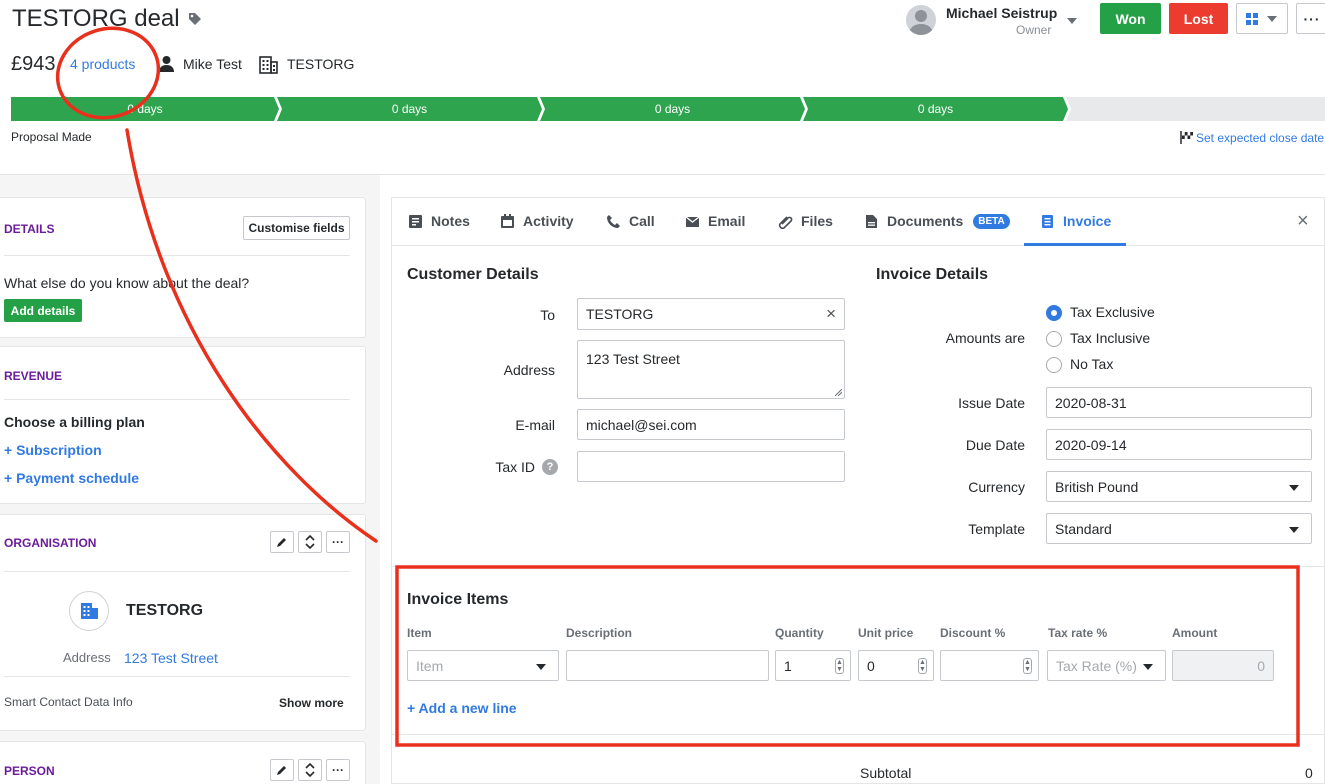 Image resolution: width=1325 pixels, height=784 pixels. What do you see at coordinates (667, 665) in the screenshot?
I see `description-field` at bounding box center [667, 665].